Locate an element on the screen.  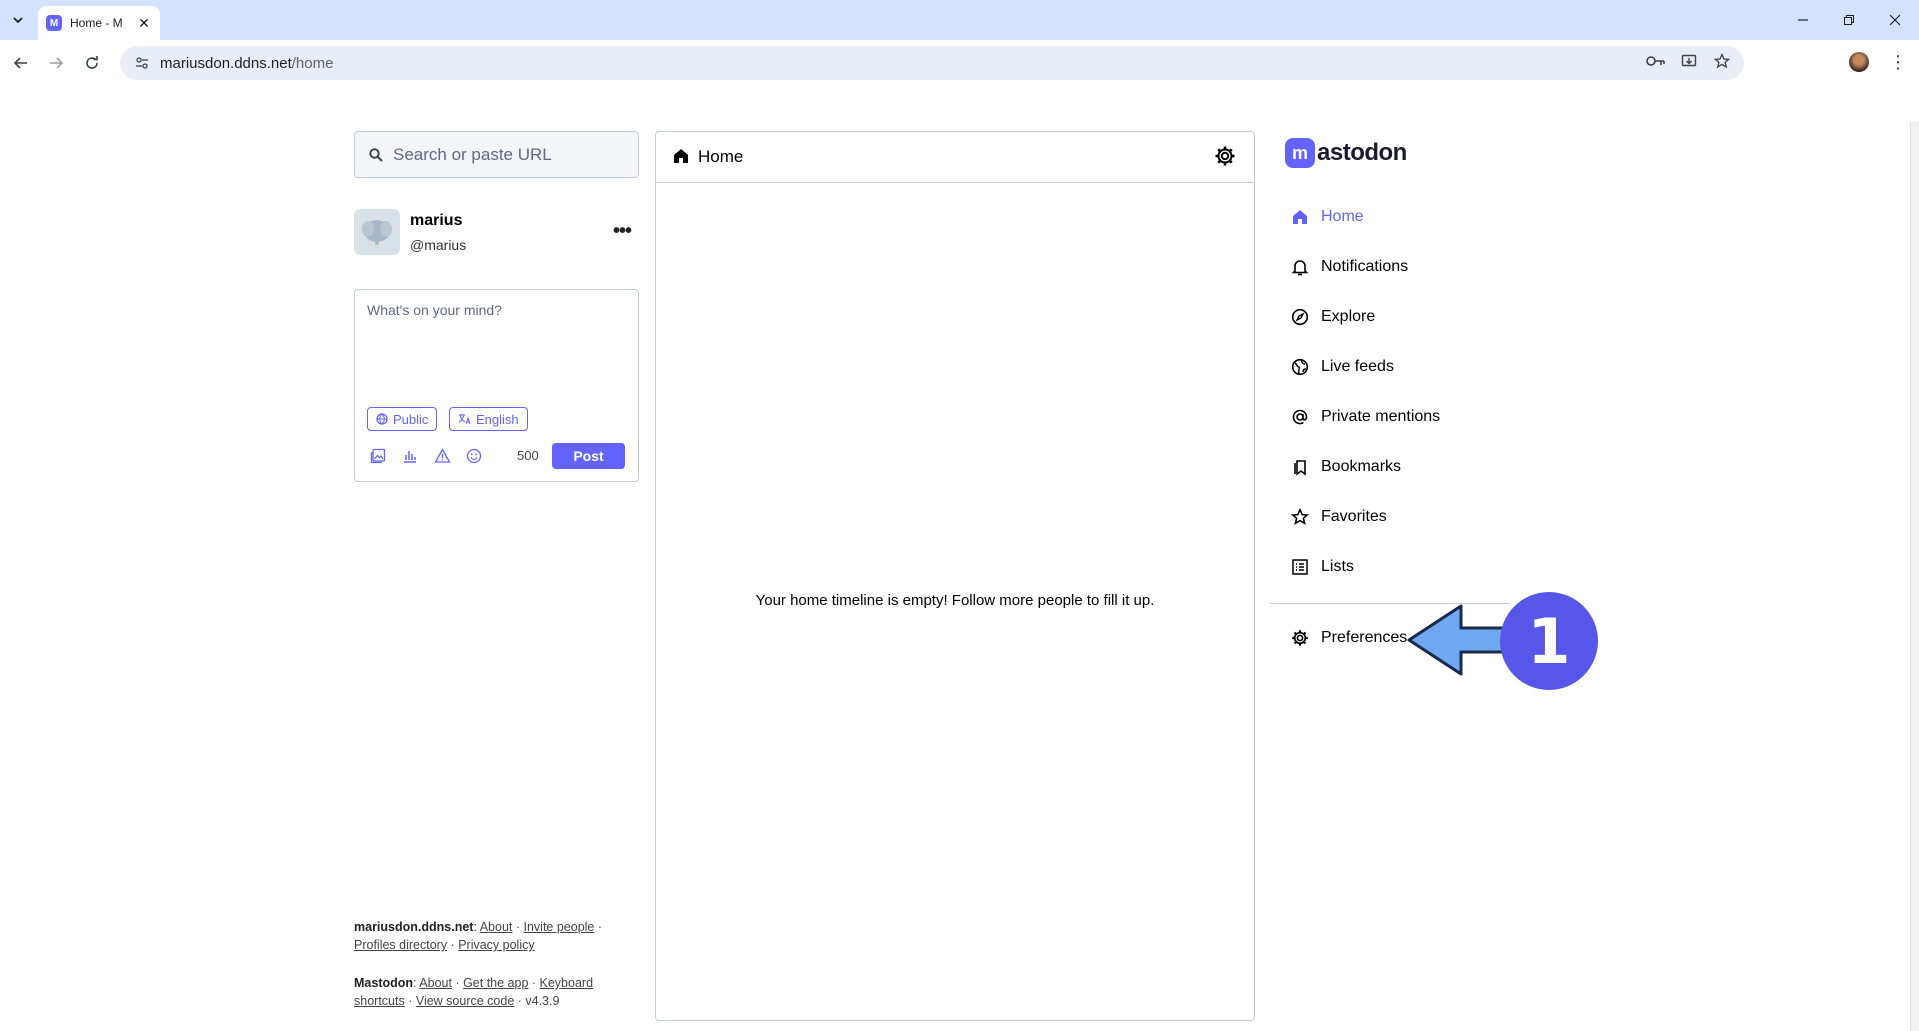
privacy-policy-link: Privacy policy is located at coordinates (496, 945).